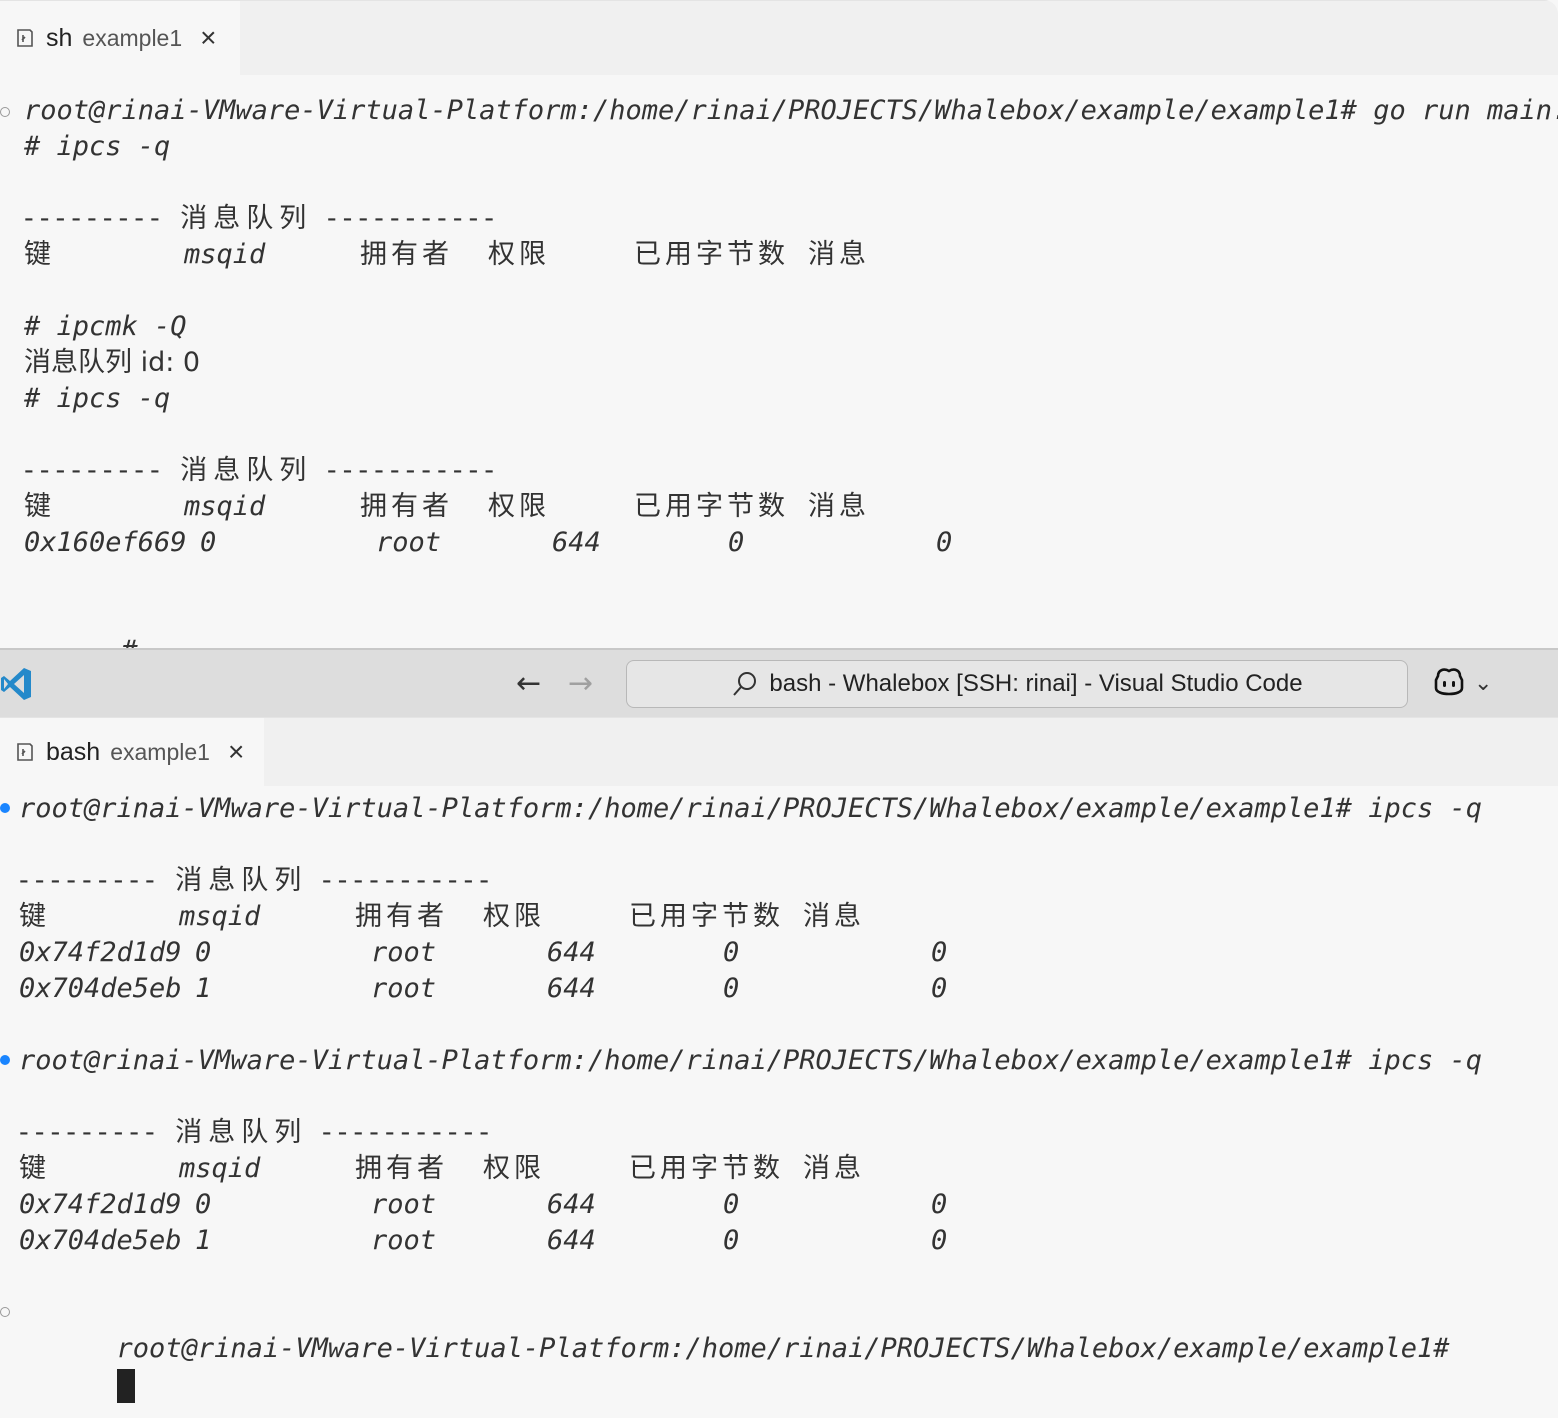 Image resolution: width=1558 pixels, height=1418 pixels. I want to click on input-line: #, so click(82, 622).